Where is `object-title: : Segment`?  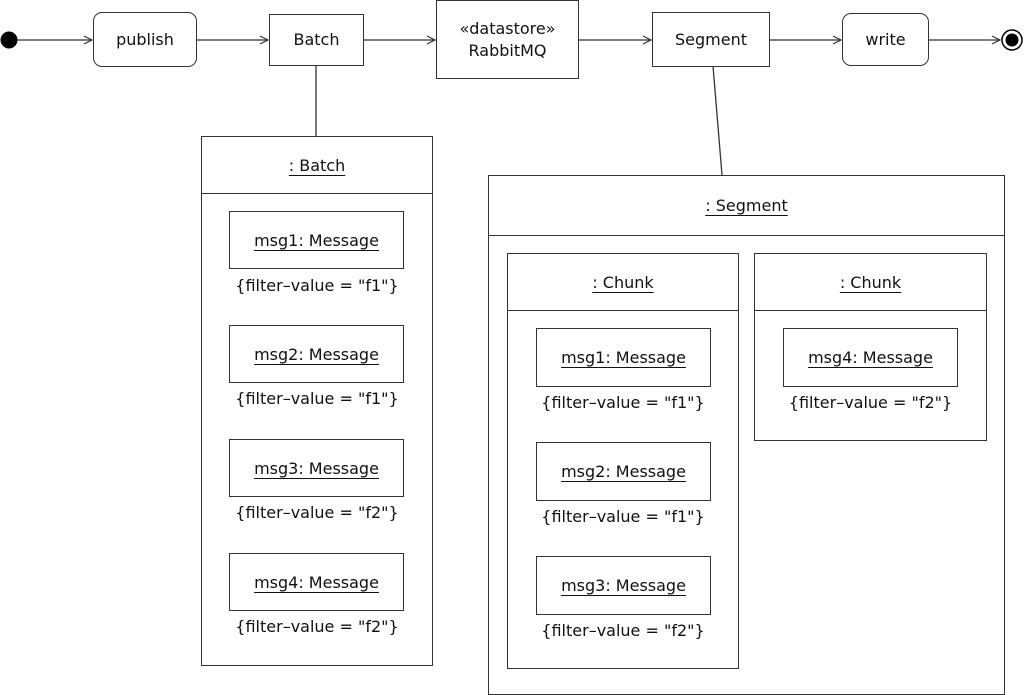
object-title: : Segment is located at coordinates (746, 205).